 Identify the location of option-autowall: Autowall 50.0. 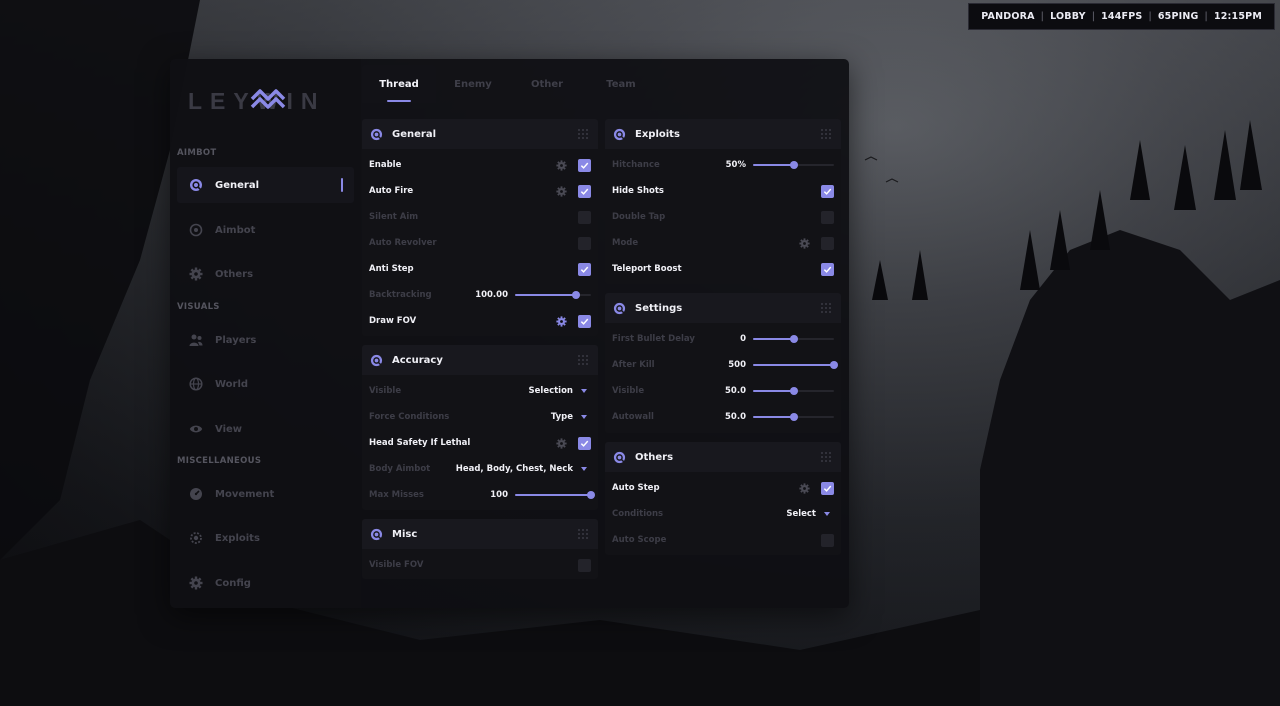
(723, 417).